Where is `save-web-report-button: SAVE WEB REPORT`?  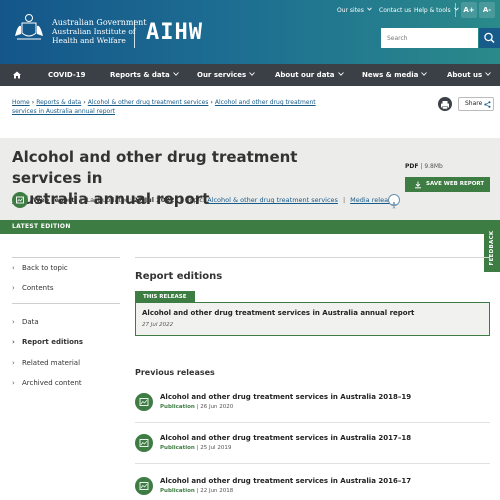
save-web-report-button: SAVE WEB REPORT is located at coordinates (447, 184).